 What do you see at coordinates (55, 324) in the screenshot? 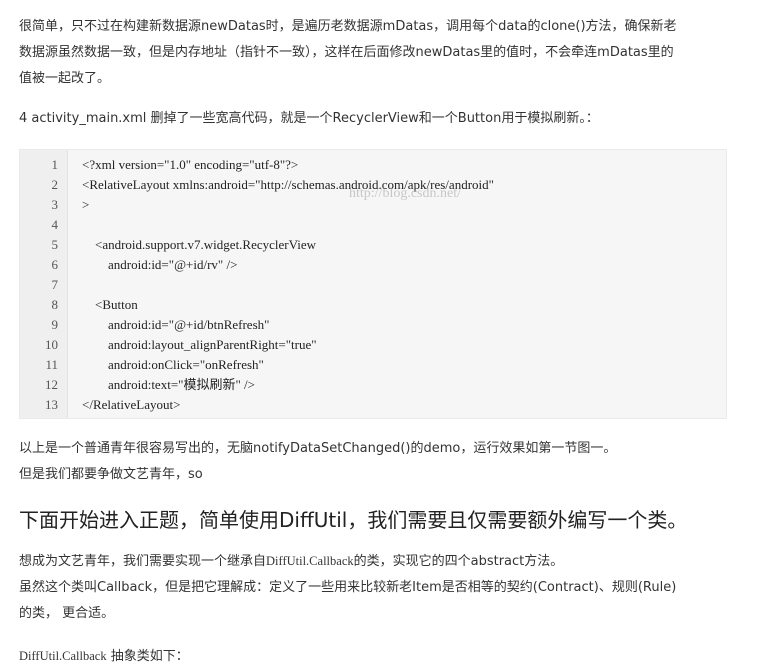
I see `line-number: 9` at bounding box center [55, 324].